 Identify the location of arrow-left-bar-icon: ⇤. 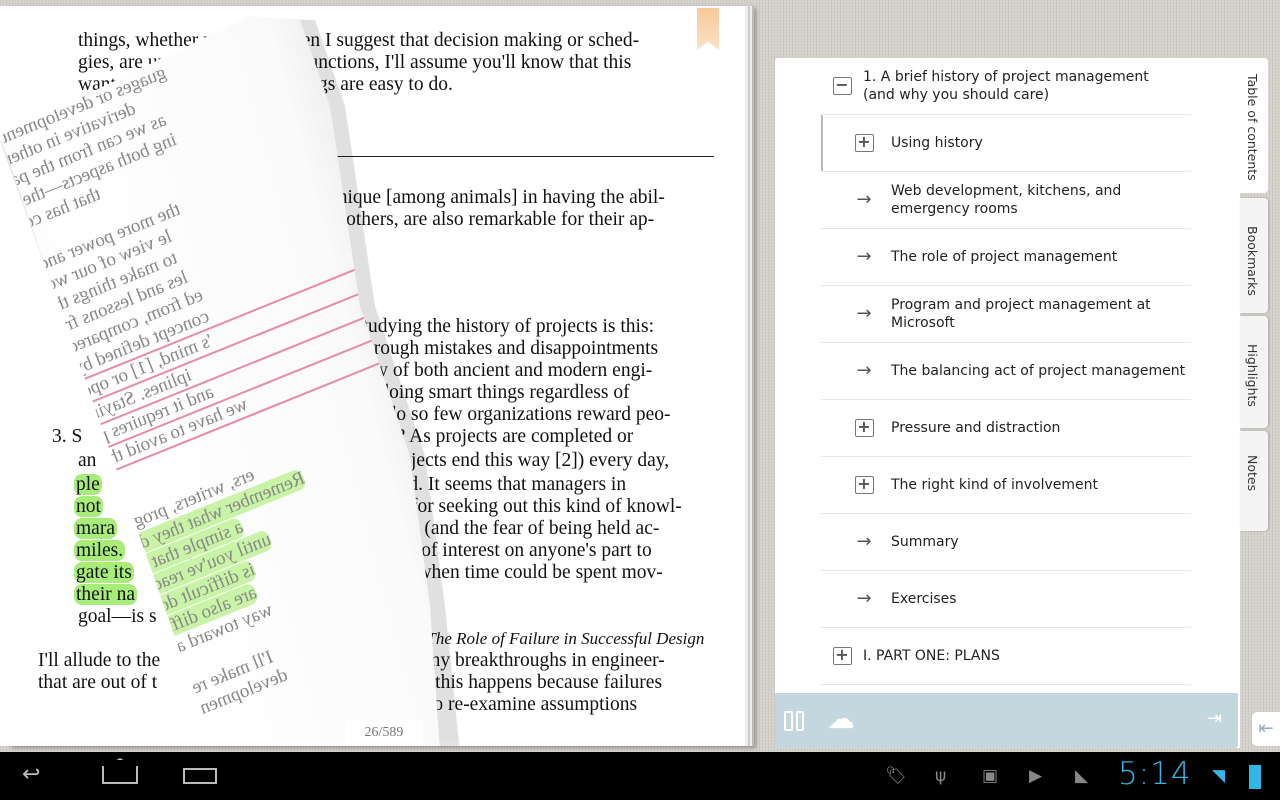
(1266, 728).